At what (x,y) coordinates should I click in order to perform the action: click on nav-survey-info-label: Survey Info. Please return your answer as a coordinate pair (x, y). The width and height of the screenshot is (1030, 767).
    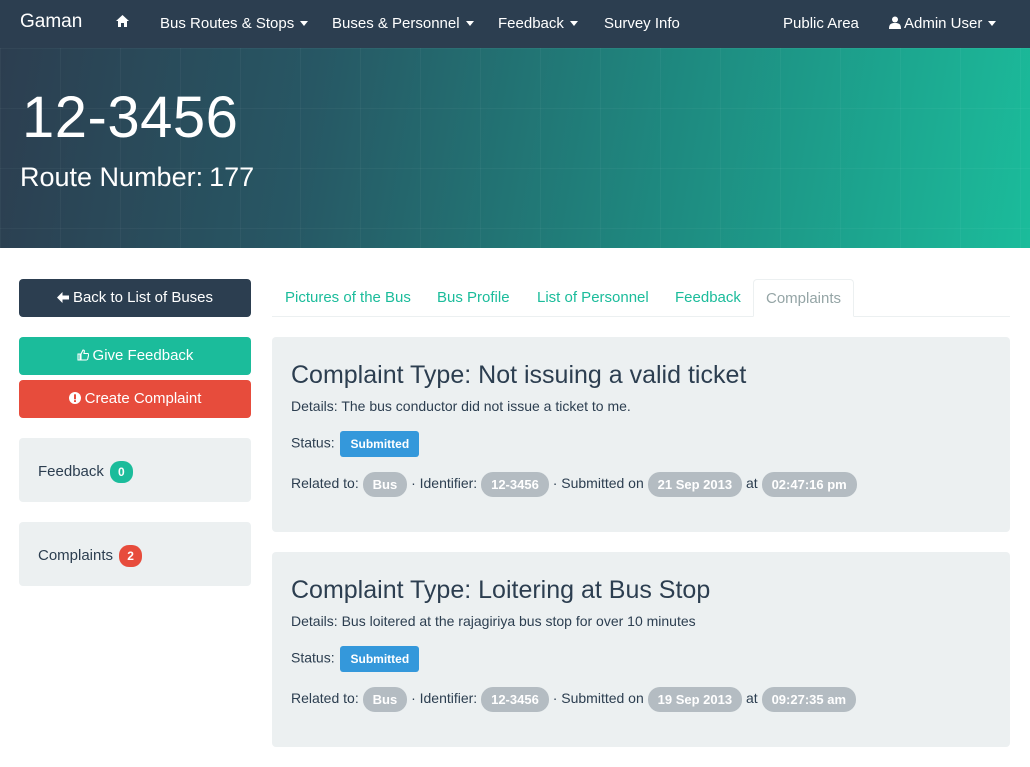
    Looking at the image, I should click on (642, 23).